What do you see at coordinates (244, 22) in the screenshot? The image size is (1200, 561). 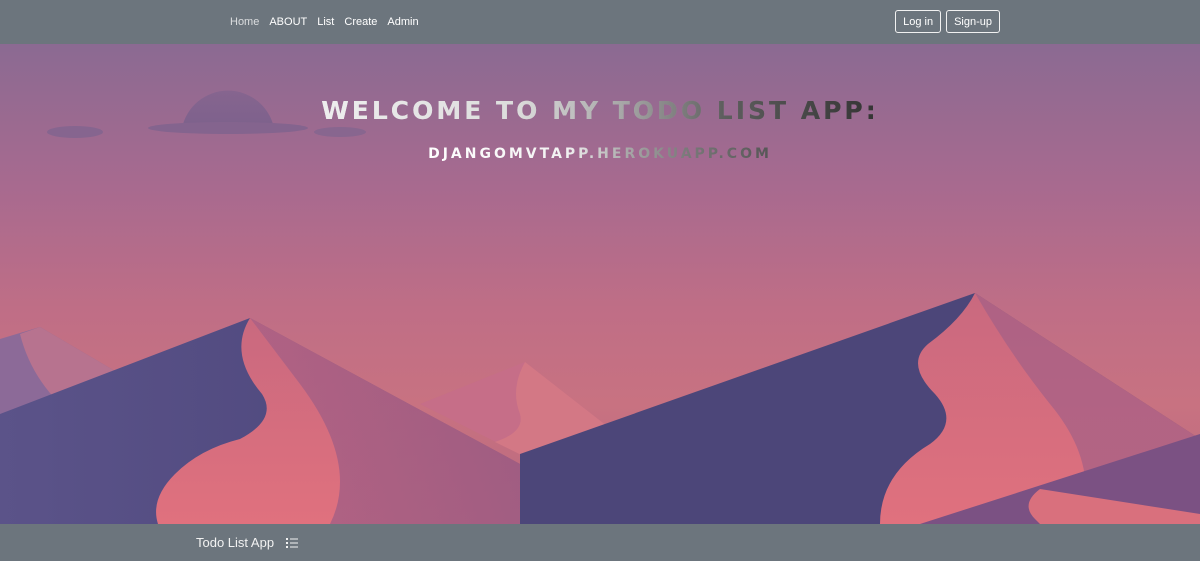 I see `nav-link-home: Home` at bounding box center [244, 22].